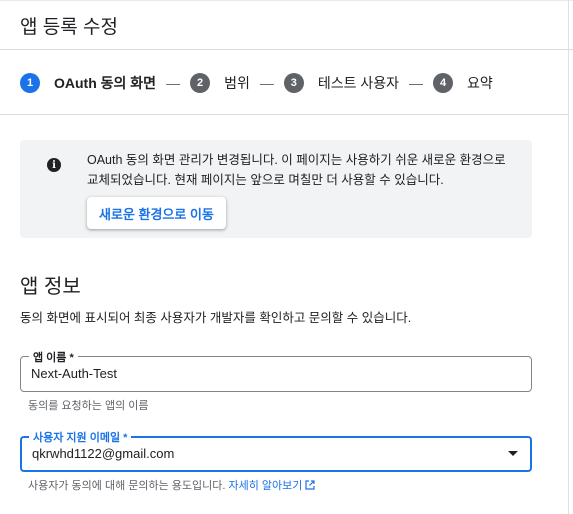  What do you see at coordinates (284, 114) in the screenshot?
I see `section-divider` at bounding box center [284, 114].